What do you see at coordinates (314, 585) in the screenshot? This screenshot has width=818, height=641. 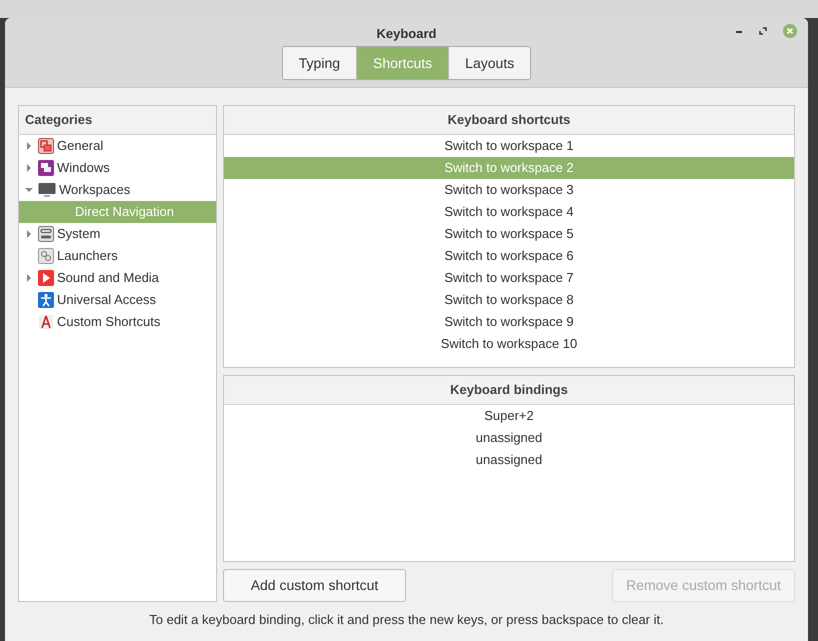 I see `add-shortcut-button: Add custom shortcut` at bounding box center [314, 585].